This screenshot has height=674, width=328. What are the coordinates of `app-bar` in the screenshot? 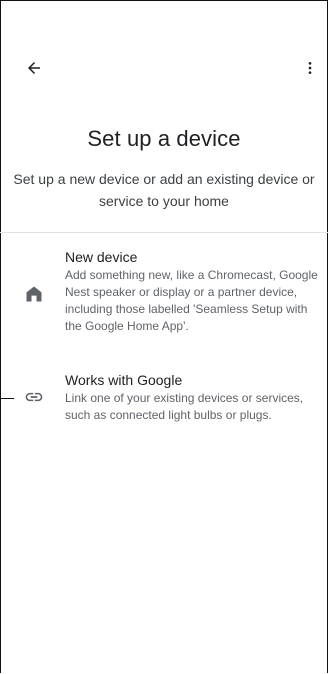 It's located at (164, 68).